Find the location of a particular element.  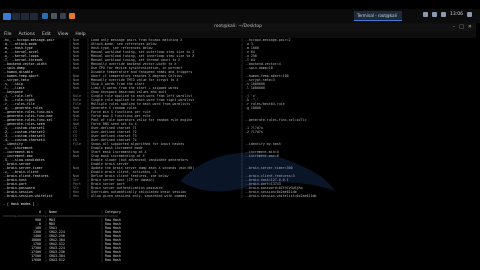

menu-edit: Edit is located at coordinates (46, 34).